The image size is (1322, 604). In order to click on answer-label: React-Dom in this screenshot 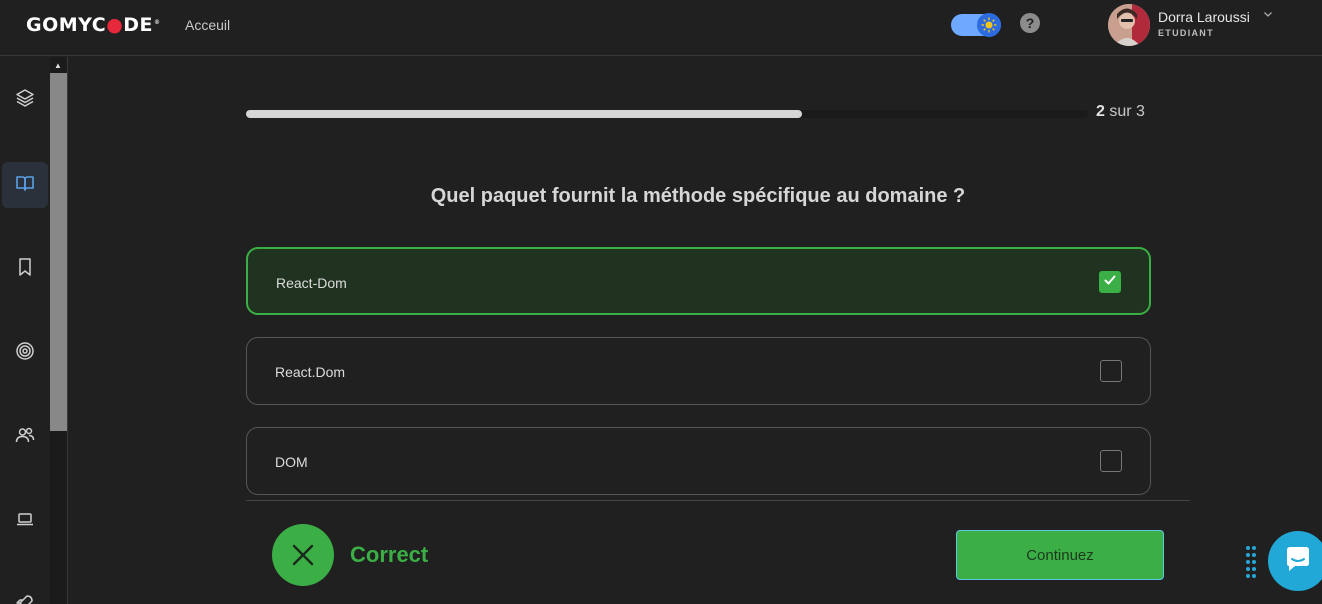, I will do `click(311, 283)`.